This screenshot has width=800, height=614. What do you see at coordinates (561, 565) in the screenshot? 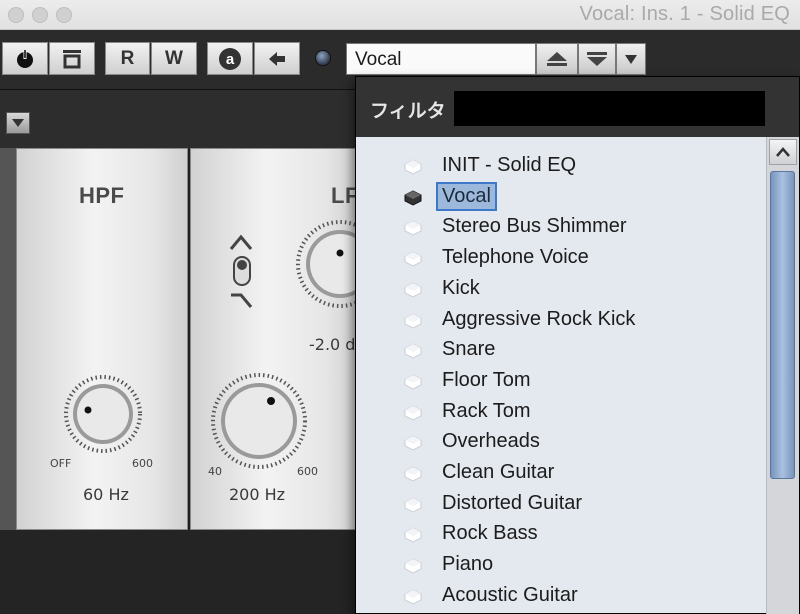
I see `preset-list-item: Piano` at bounding box center [561, 565].